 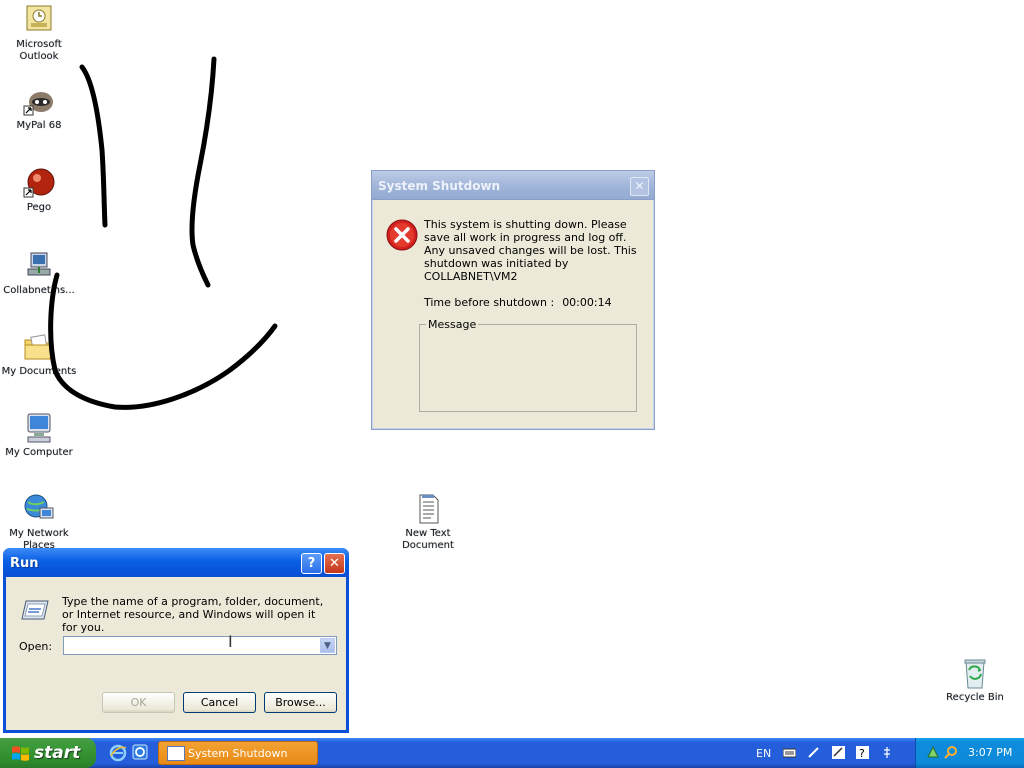 I want to click on open-input, so click(x=189, y=645).